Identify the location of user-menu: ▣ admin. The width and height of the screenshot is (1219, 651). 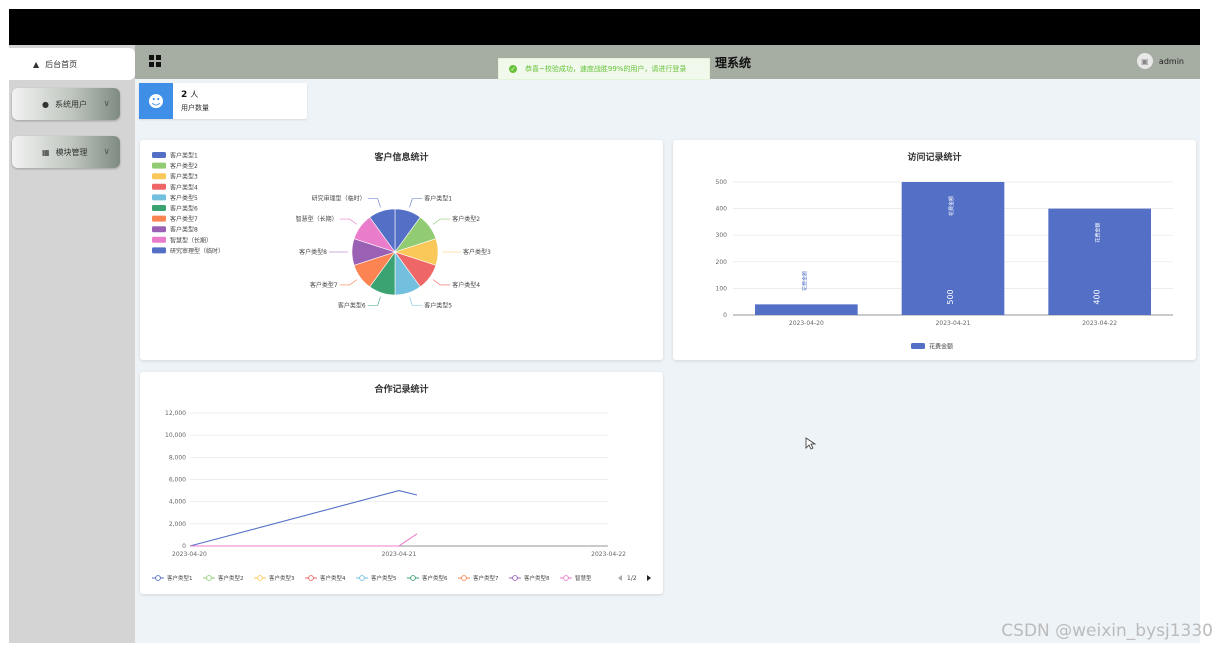
(1160, 61).